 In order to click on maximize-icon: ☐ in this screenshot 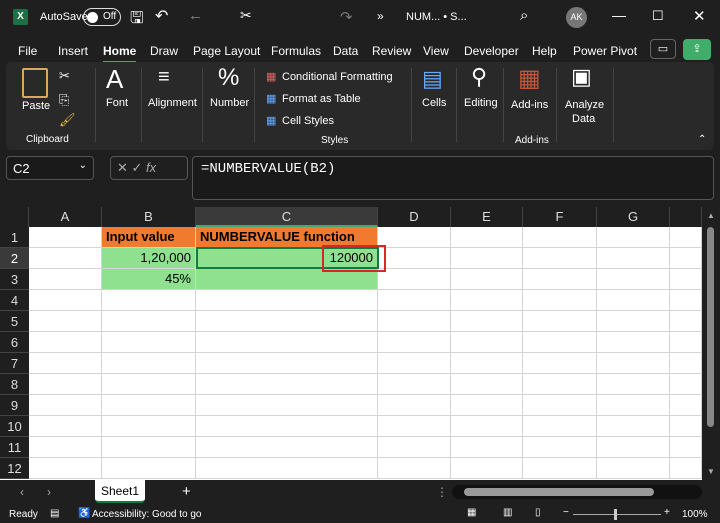, I will do `click(658, 16)`.